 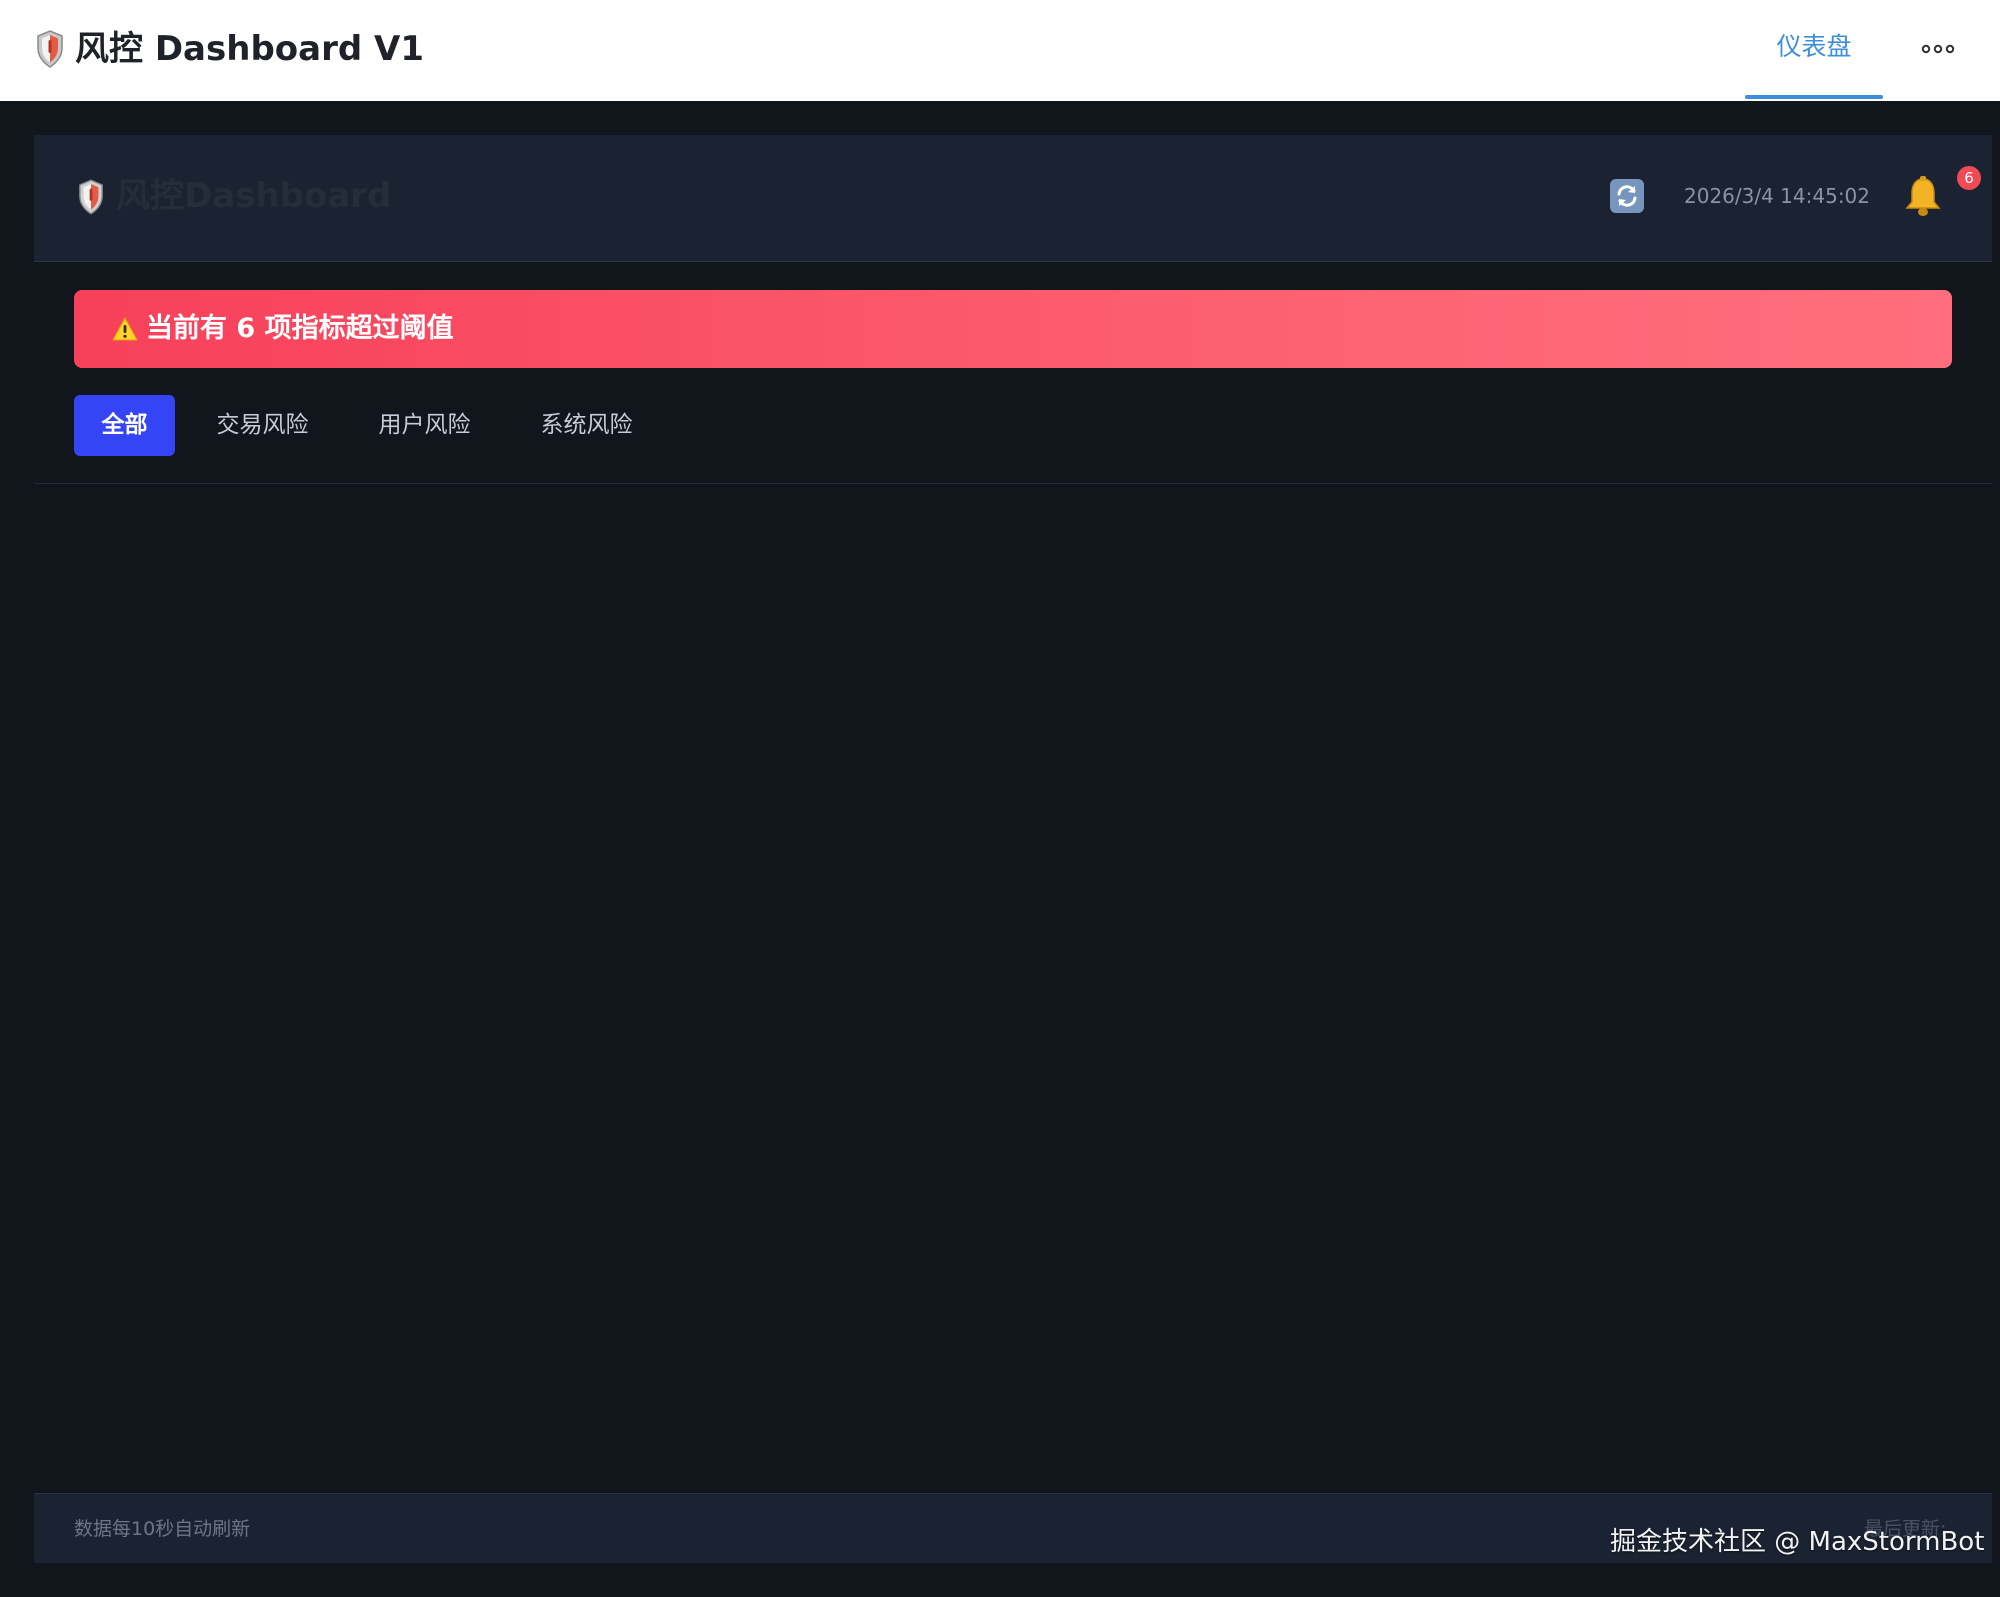 What do you see at coordinates (1969, 178) in the screenshot?
I see `notification-badge: 6` at bounding box center [1969, 178].